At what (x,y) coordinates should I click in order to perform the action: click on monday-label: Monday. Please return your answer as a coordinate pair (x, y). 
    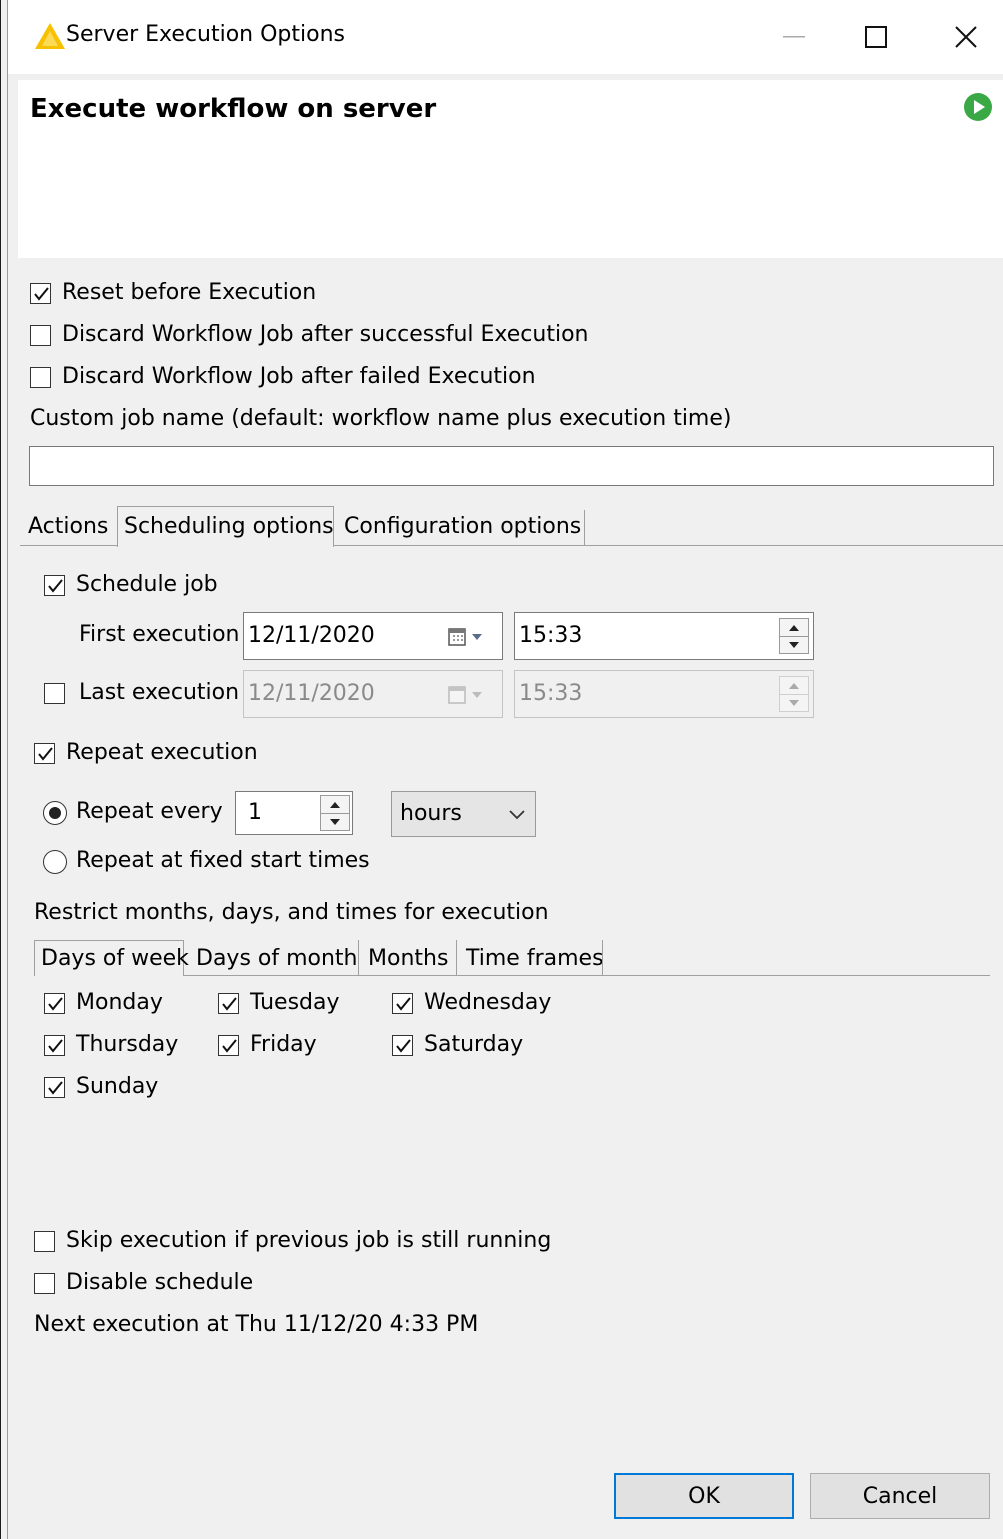
    Looking at the image, I should click on (119, 1002).